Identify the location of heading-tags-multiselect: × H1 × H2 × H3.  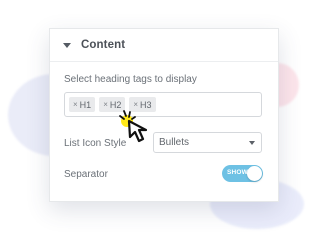
(163, 104).